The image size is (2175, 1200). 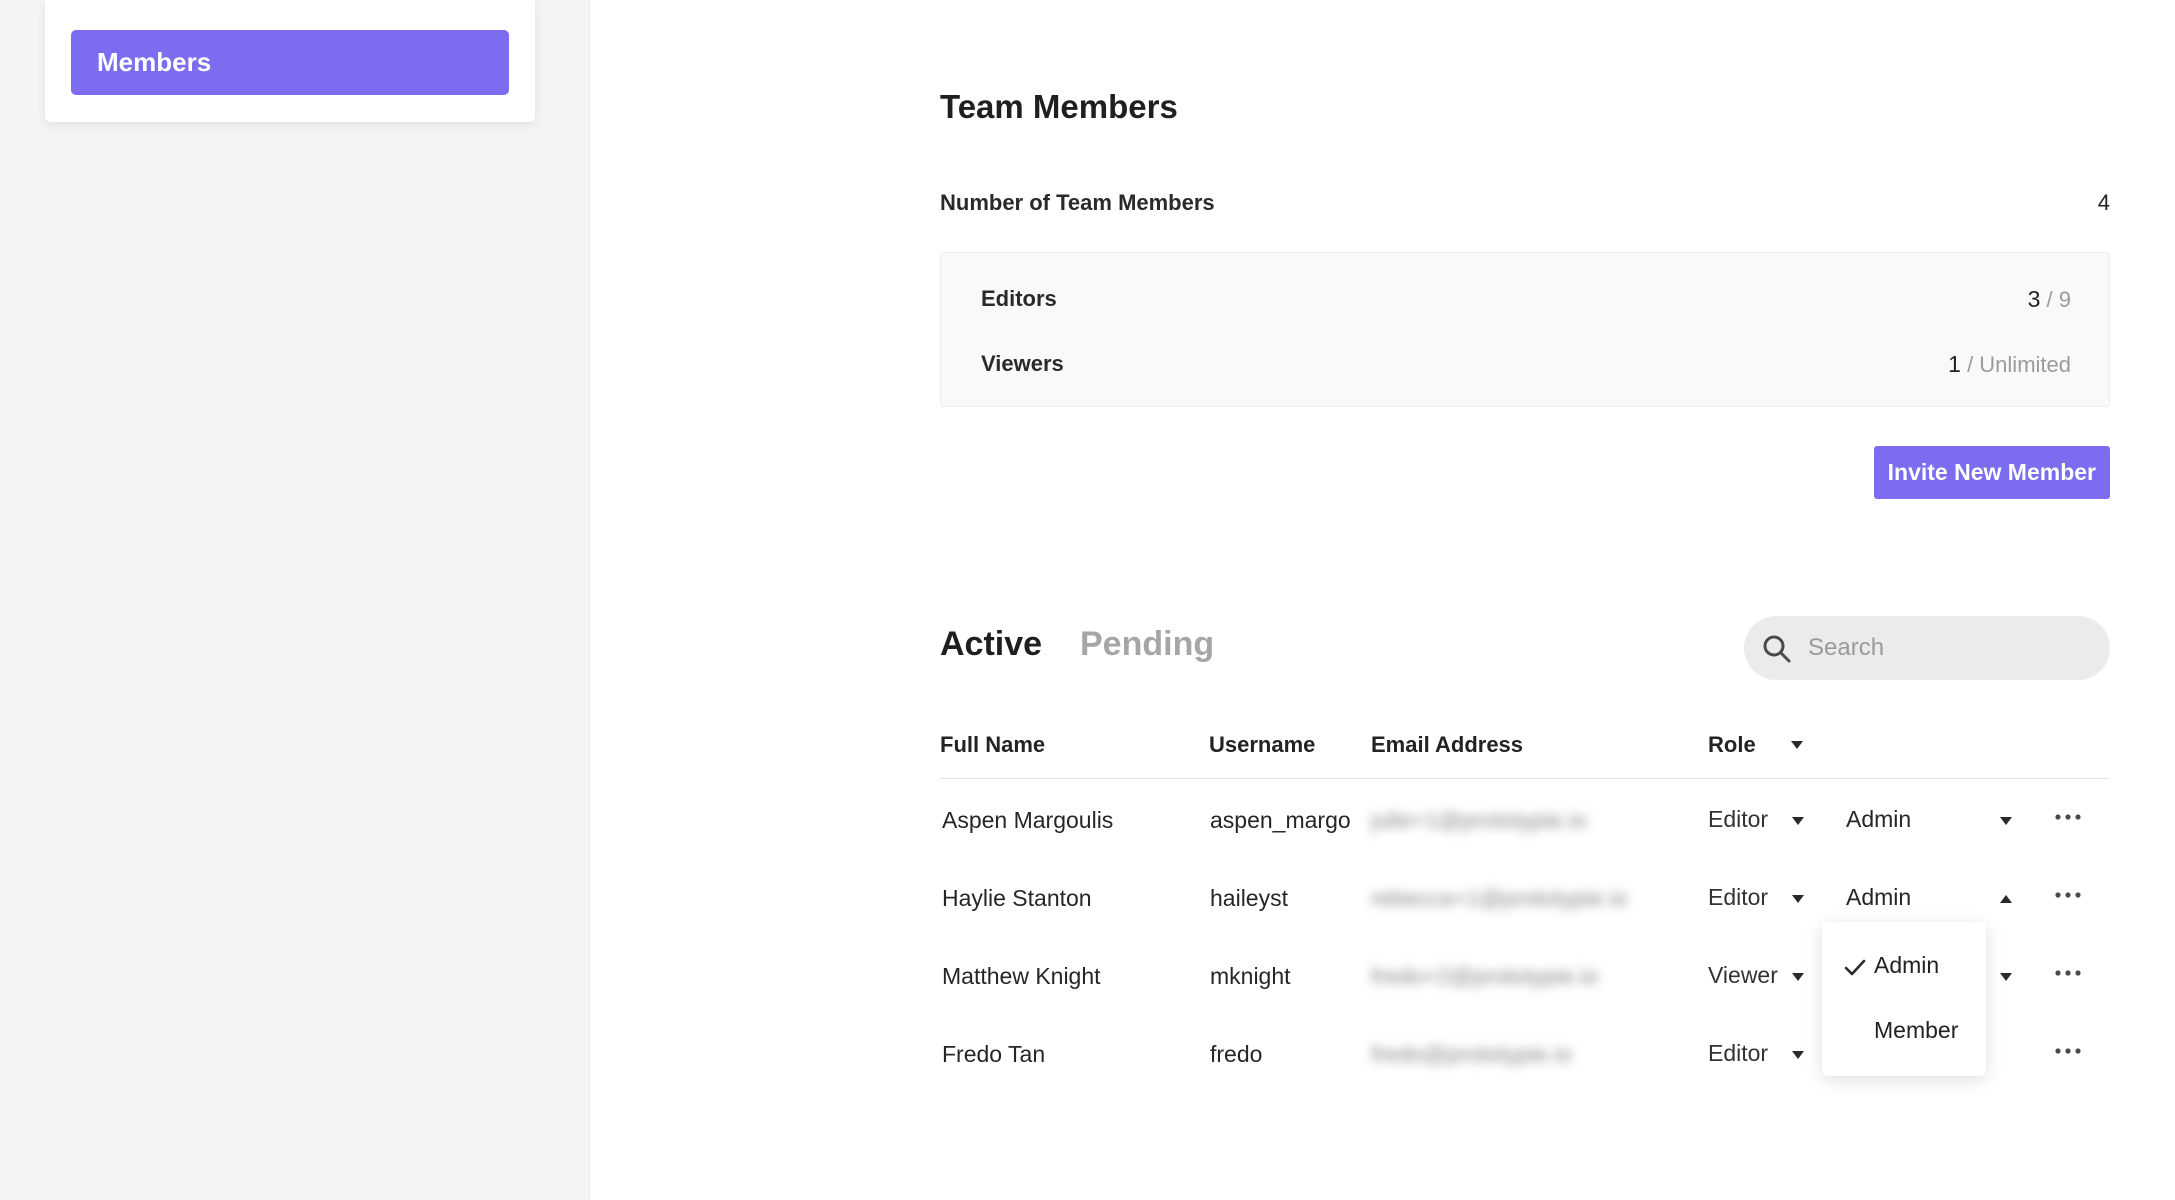 What do you see at coordinates (1017, 898) in the screenshot?
I see `member-full-name: Haylie Stanton` at bounding box center [1017, 898].